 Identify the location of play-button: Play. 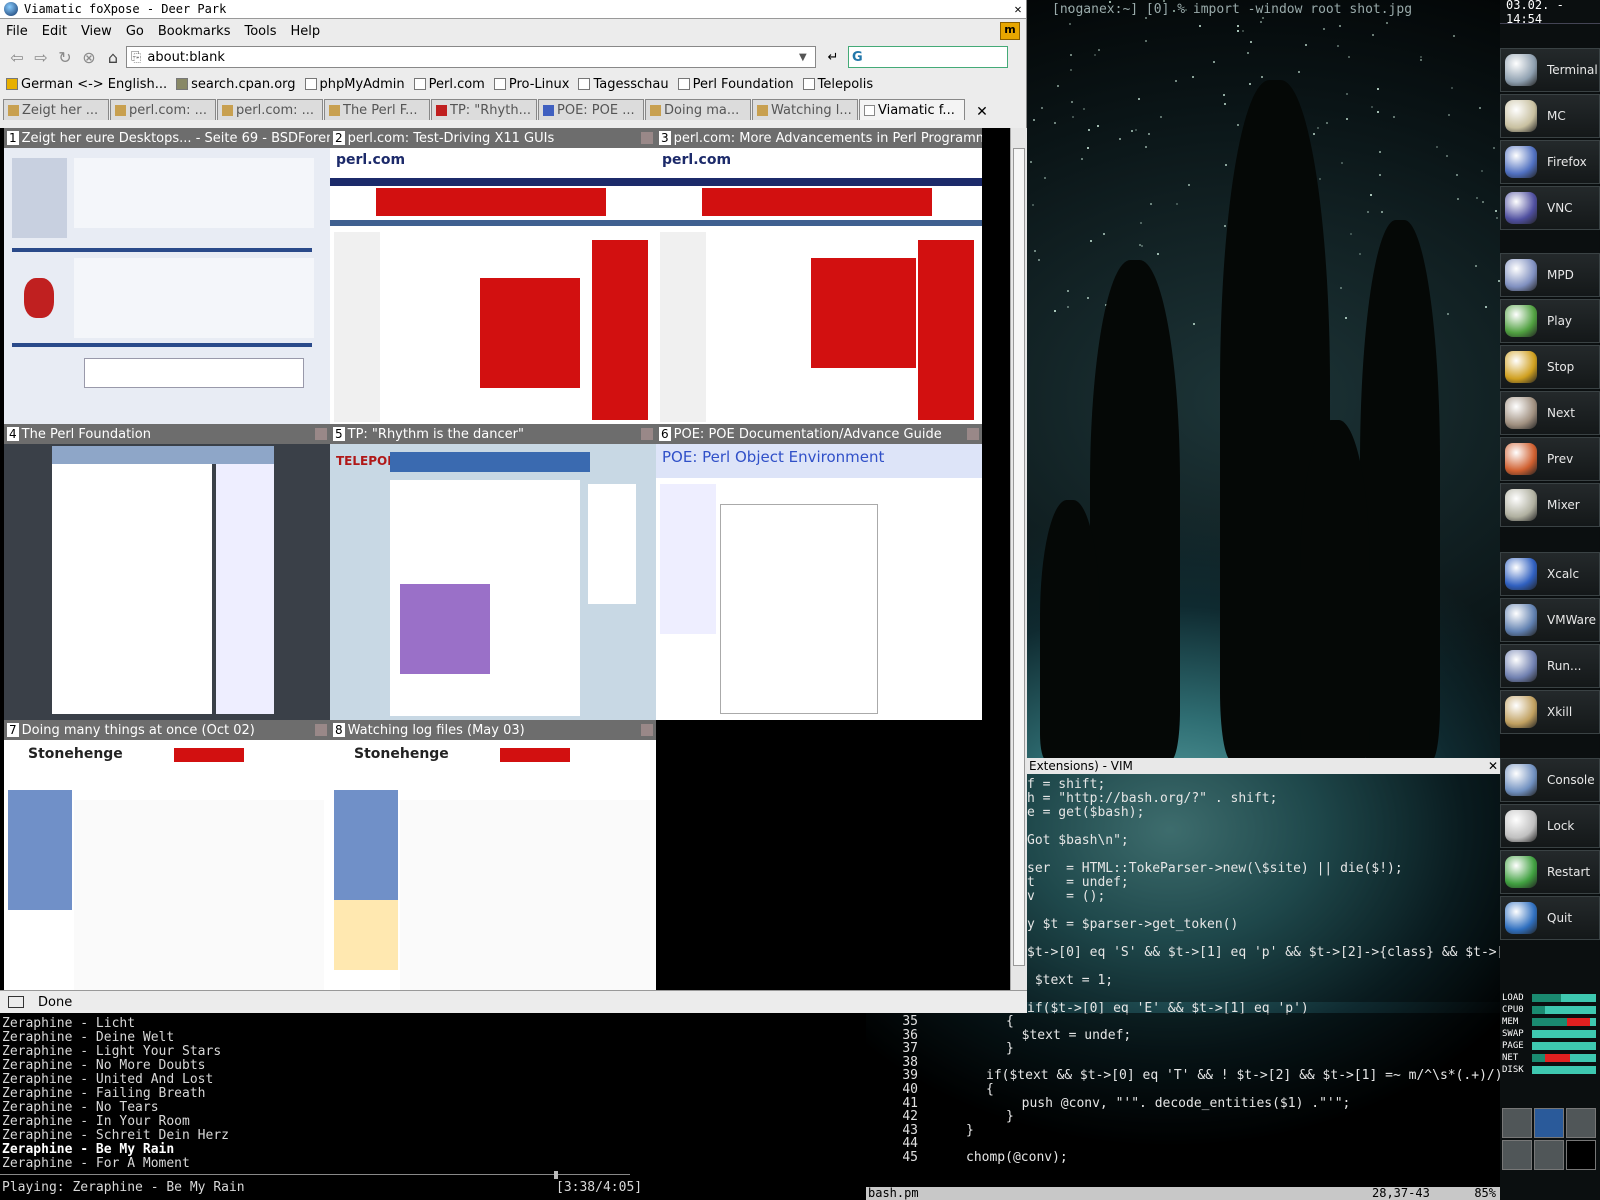
(1550, 321).